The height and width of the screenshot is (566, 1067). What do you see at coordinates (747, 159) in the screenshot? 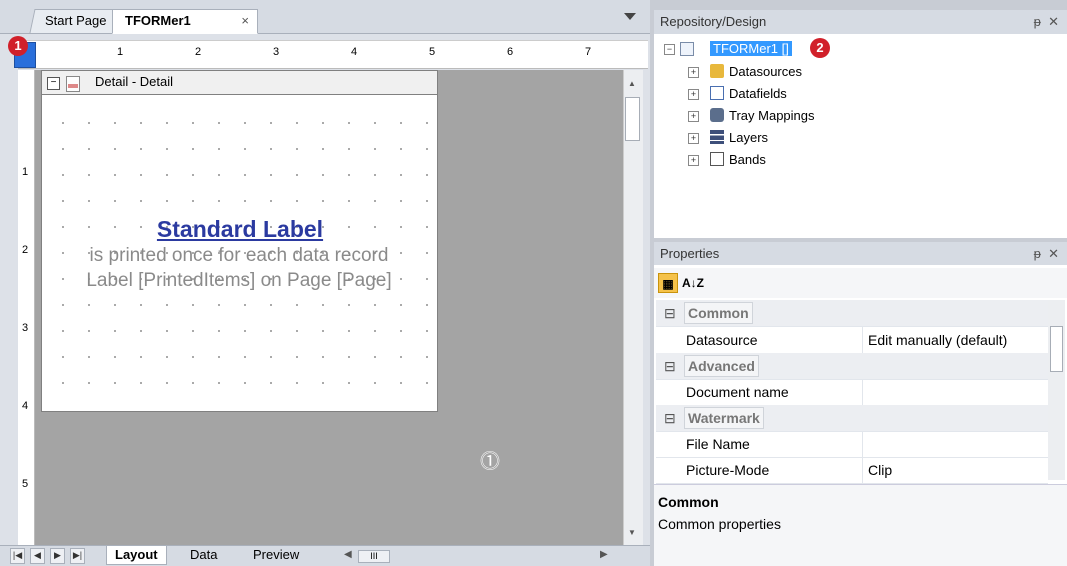
I see `tree-item-bands: Bands` at bounding box center [747, 159].